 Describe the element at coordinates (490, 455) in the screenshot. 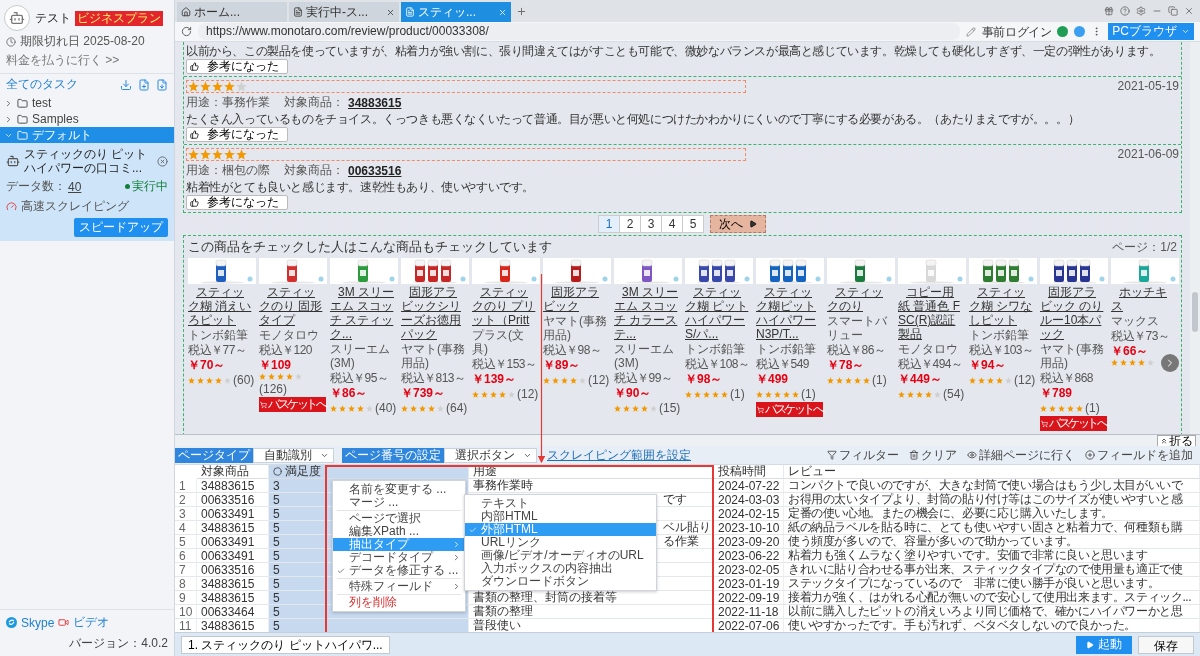

I see `page-number-select: 選択ボタン` at that location.